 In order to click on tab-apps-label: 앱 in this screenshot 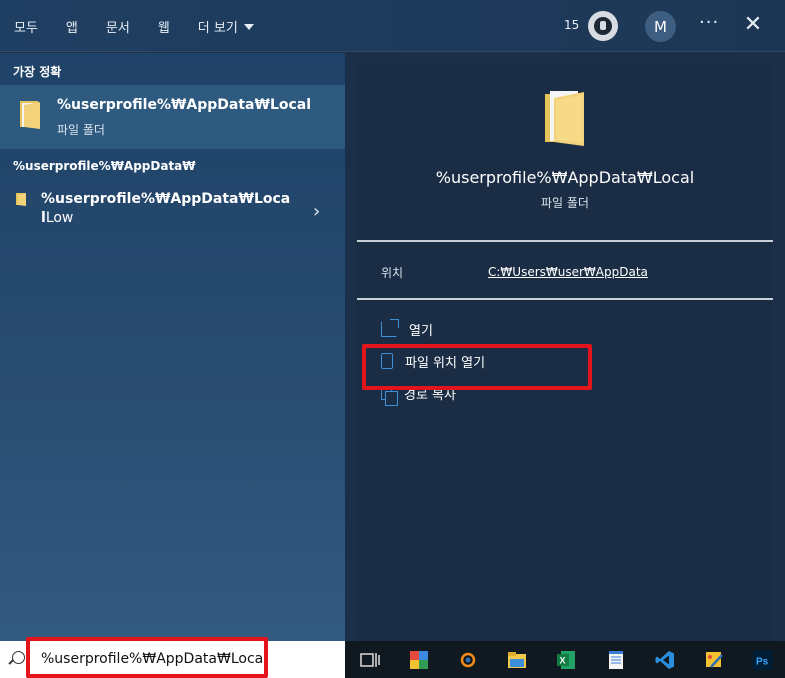, I will do `click(71, 28)`.